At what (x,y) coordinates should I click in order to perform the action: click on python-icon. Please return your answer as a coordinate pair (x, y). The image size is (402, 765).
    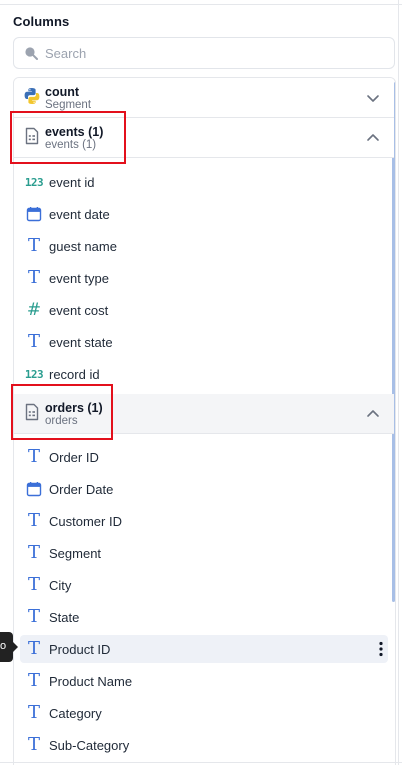
    Looking at the image, I should click on (32, 96).